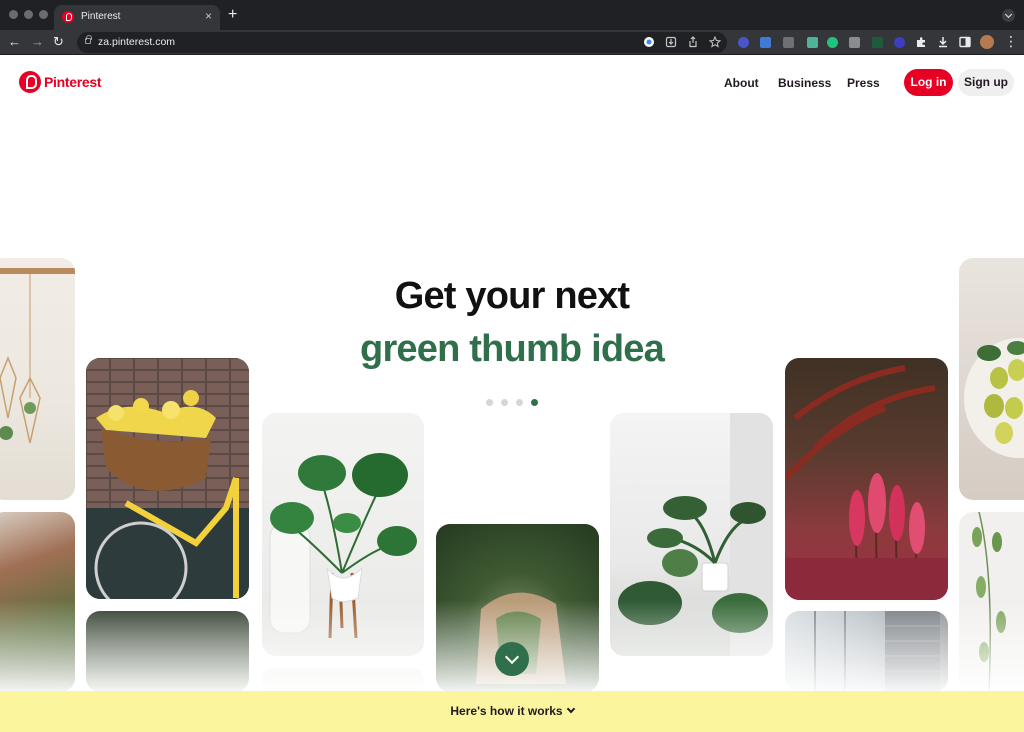 This screenshot has width=1024, height=732. Describe the element at coordinates (167, 651) in the screenshot. I see `image-tile-dark-greenery` at that location.